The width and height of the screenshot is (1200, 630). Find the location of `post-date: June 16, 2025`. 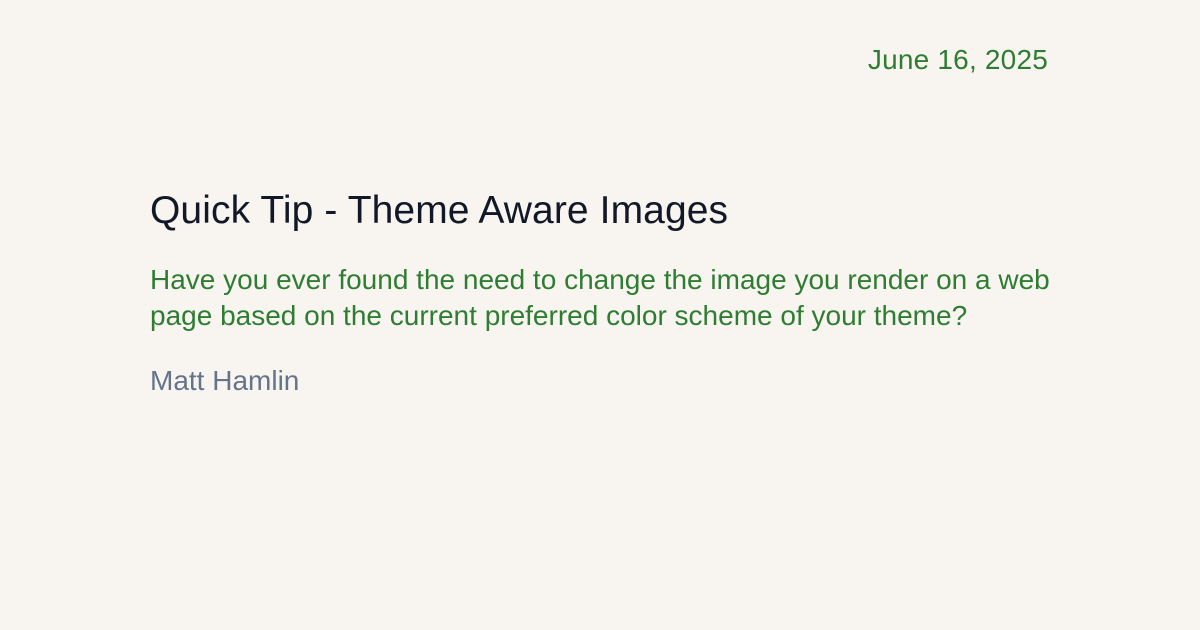

post-date: June 16, 2025 is located at coordinates (957, 59).